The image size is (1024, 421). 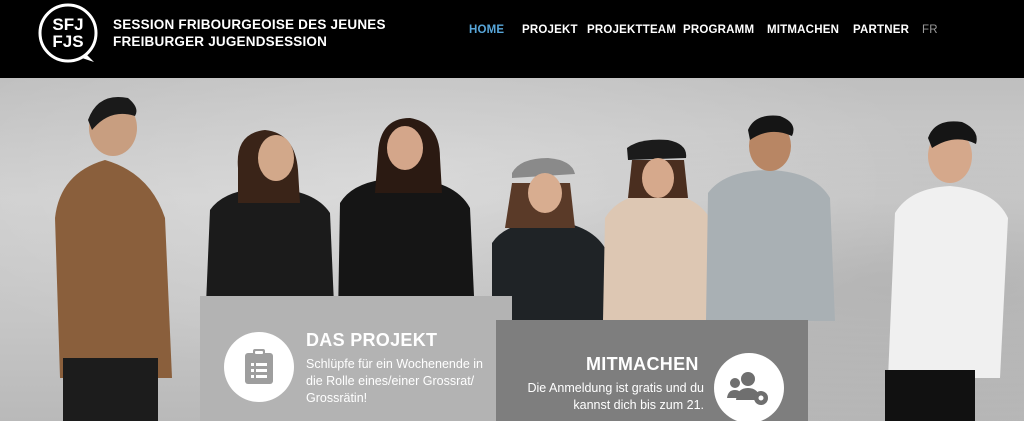 What do you see at coordinates (249, 24) in the screenshot?
I see `site-title-line-1: SESSION FRIBOURGEOISE DES JEUNES` at bounding box center [249, 24].